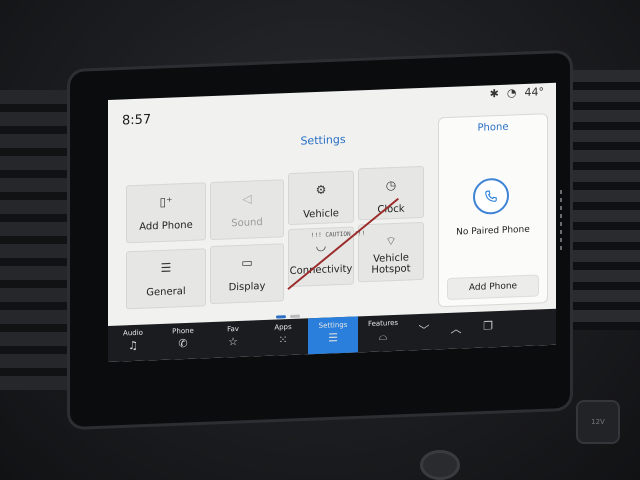 The width and height of the screenshot is (640, 480). I want to click on nav-apps: Apps ⁙, so click(283, 337).